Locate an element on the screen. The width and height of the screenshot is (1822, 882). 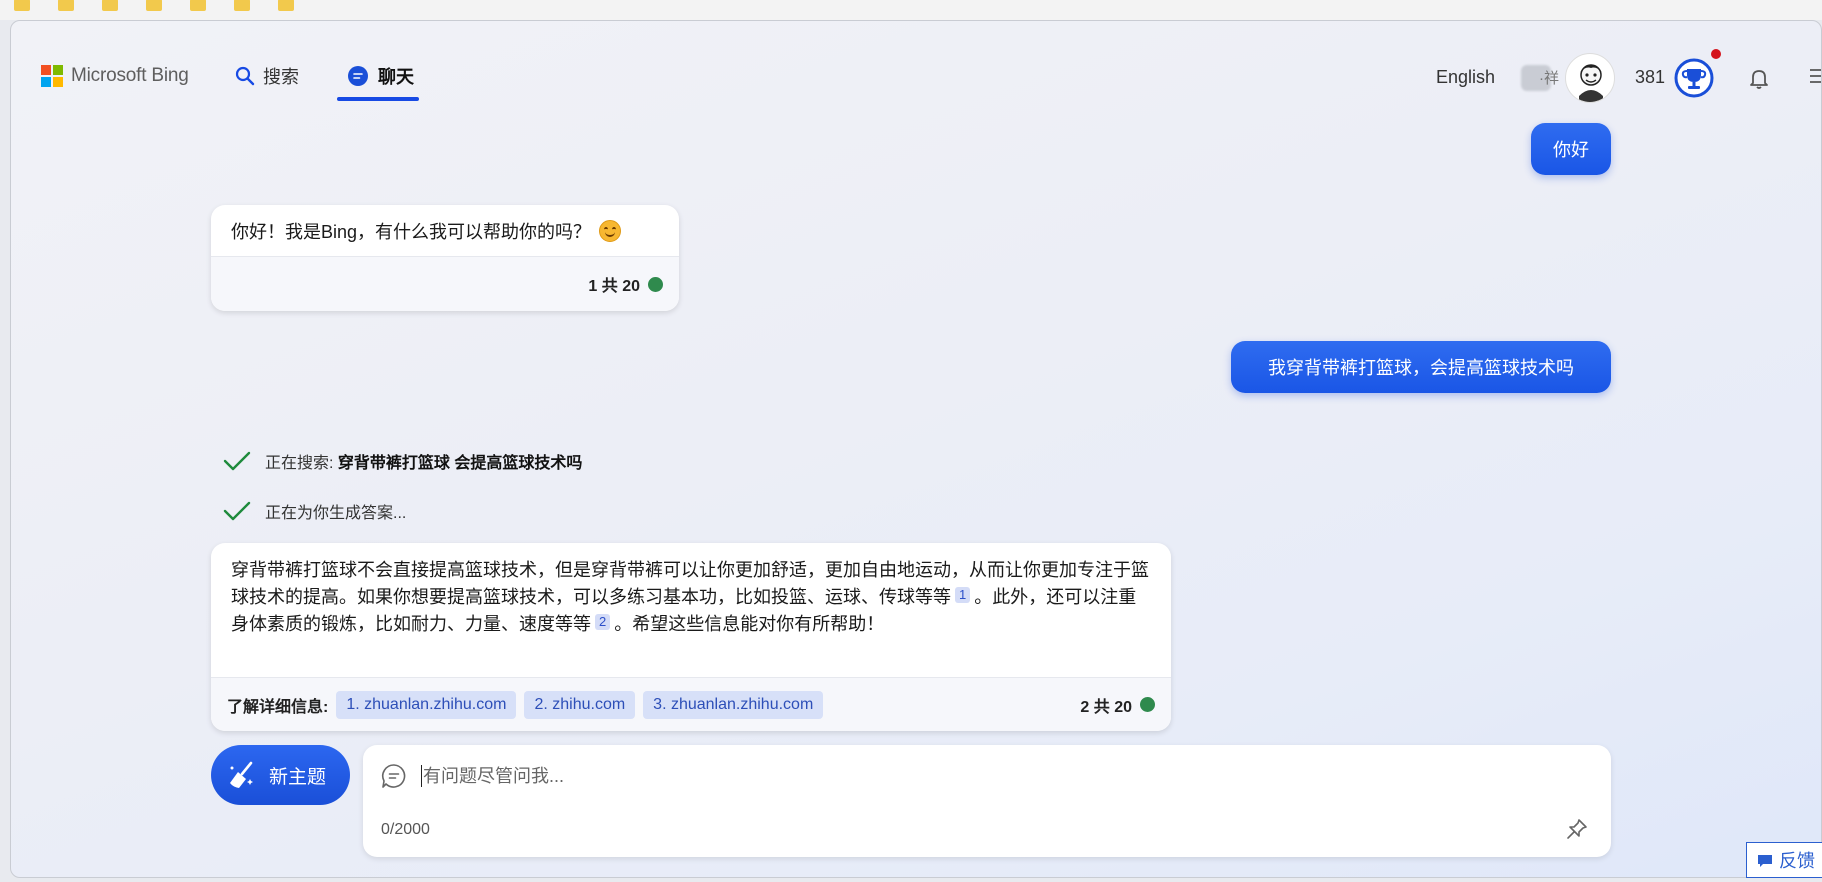
microsoft-logo-icon is located at coordinates (52, 76).